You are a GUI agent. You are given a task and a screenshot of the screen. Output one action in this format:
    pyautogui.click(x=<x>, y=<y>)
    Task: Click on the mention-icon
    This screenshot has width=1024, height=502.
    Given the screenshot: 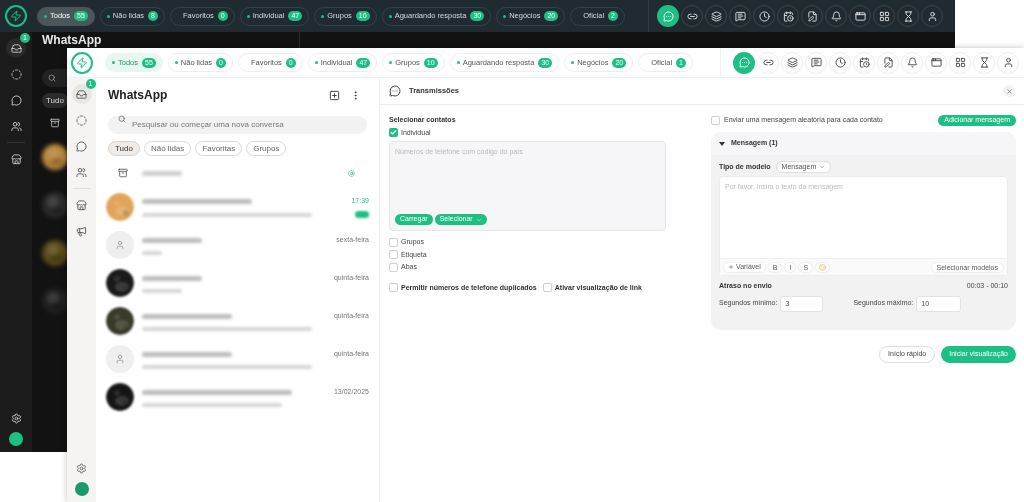 What is the action you would take?
    pyautogui.click(x=351, y=173)
    